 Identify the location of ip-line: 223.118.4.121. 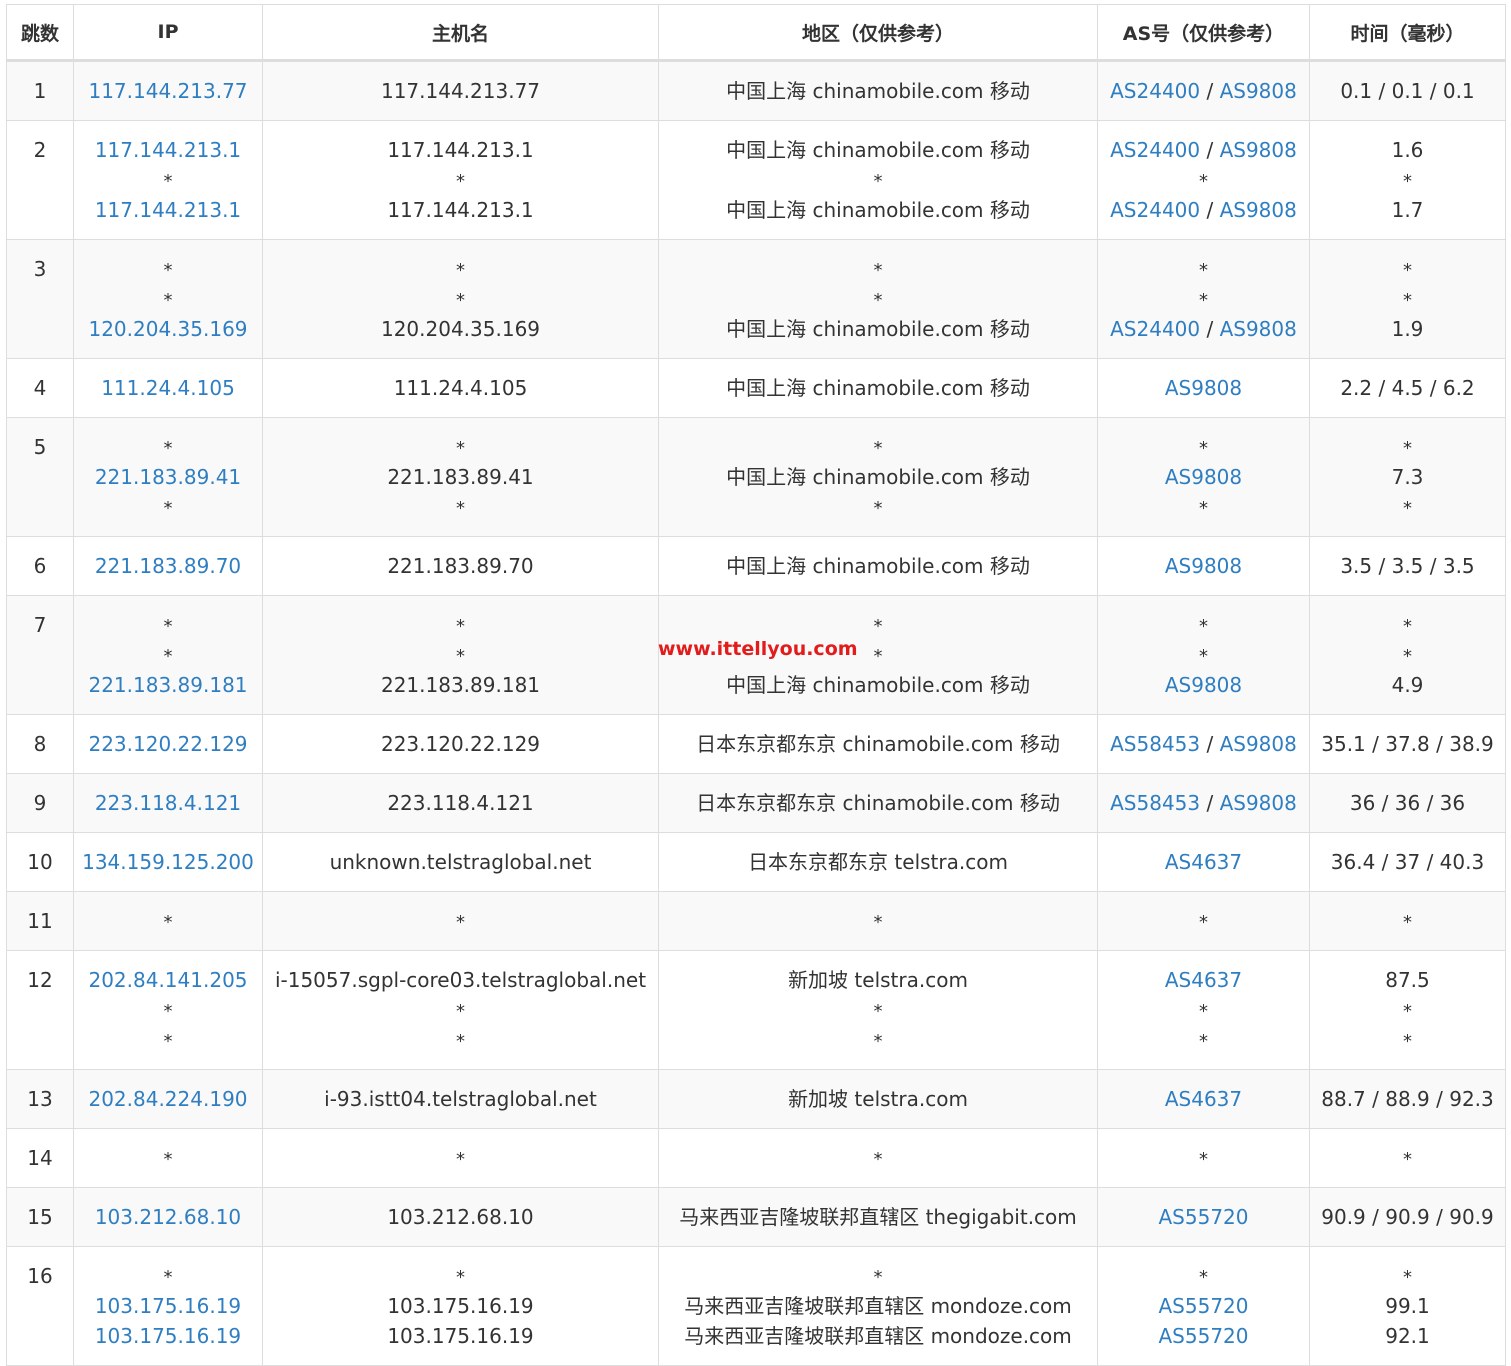
(168, 803).